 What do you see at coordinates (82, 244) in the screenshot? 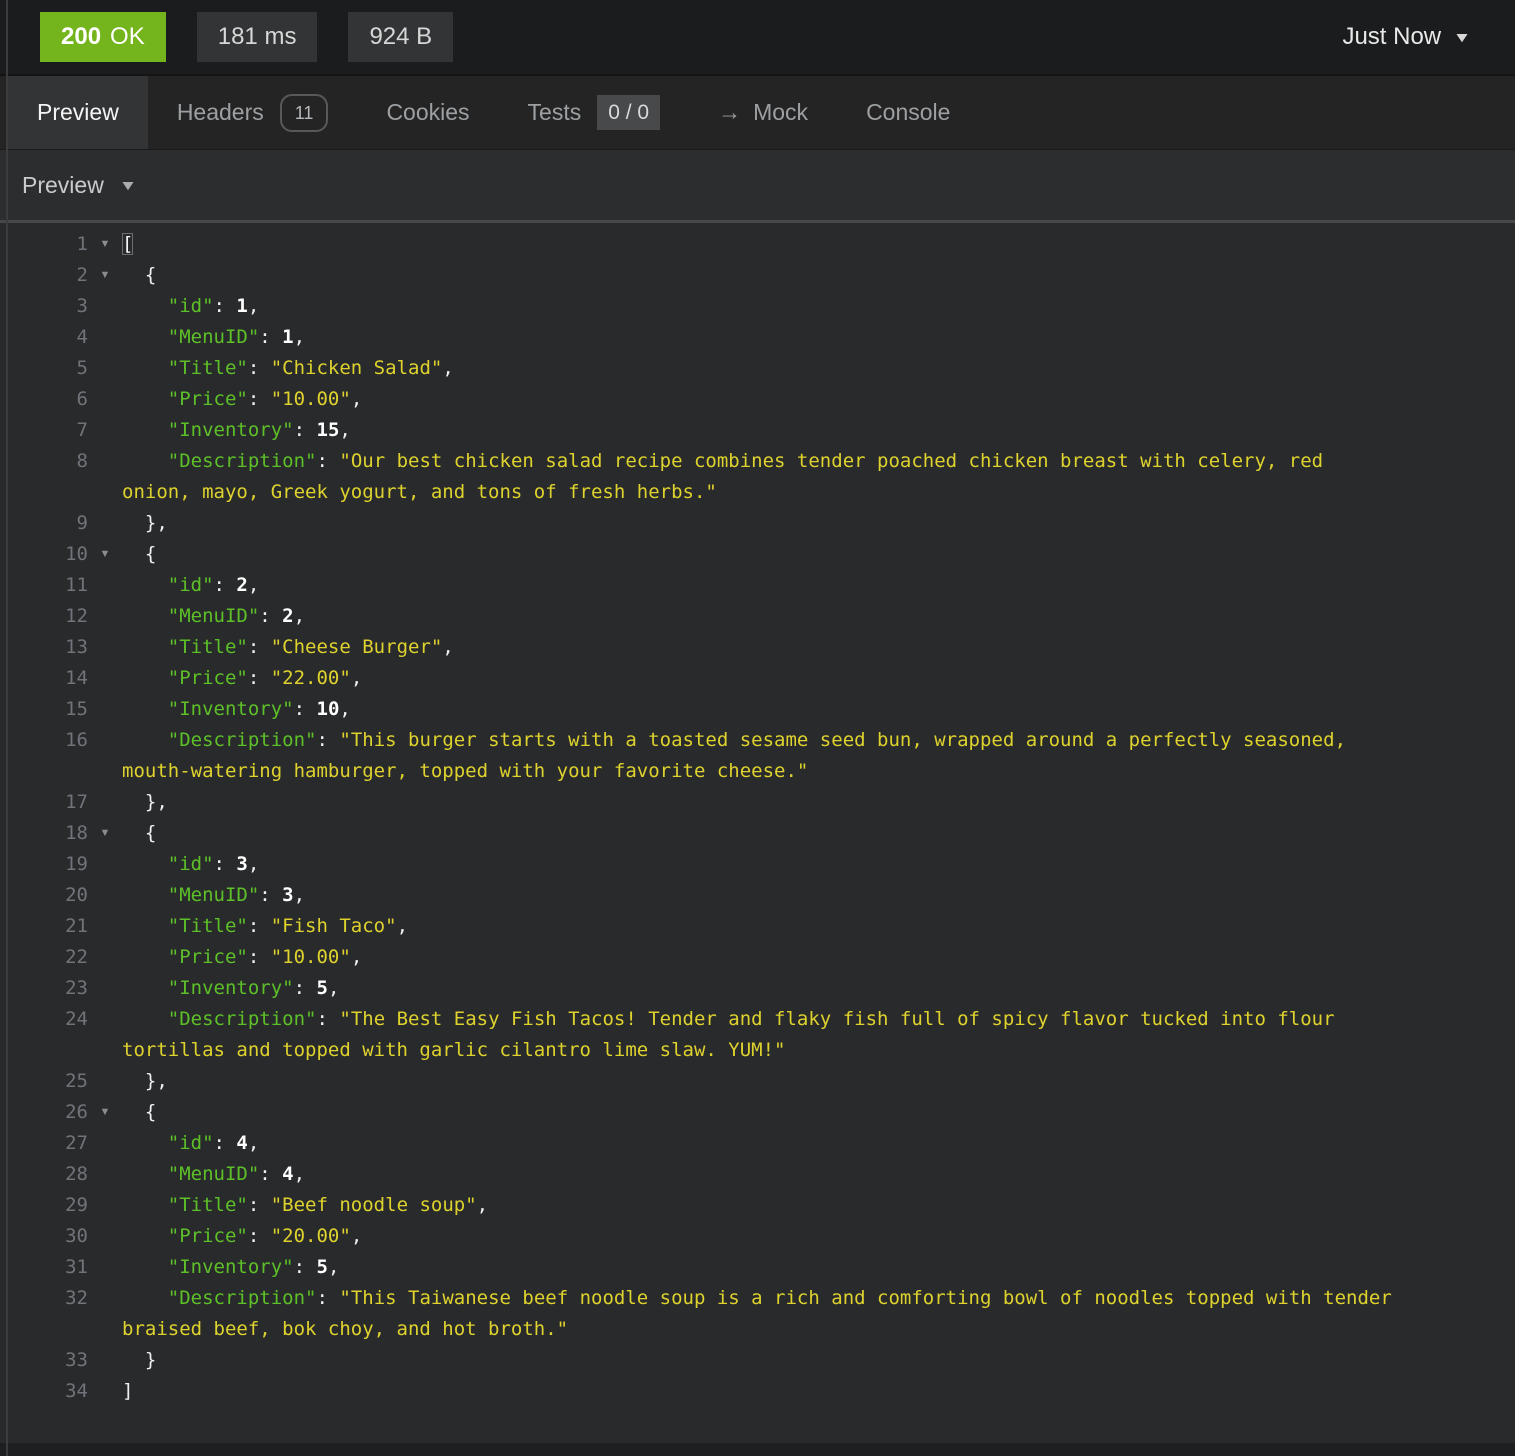
I see `line-number: 1` at bounding box center [82, 244].